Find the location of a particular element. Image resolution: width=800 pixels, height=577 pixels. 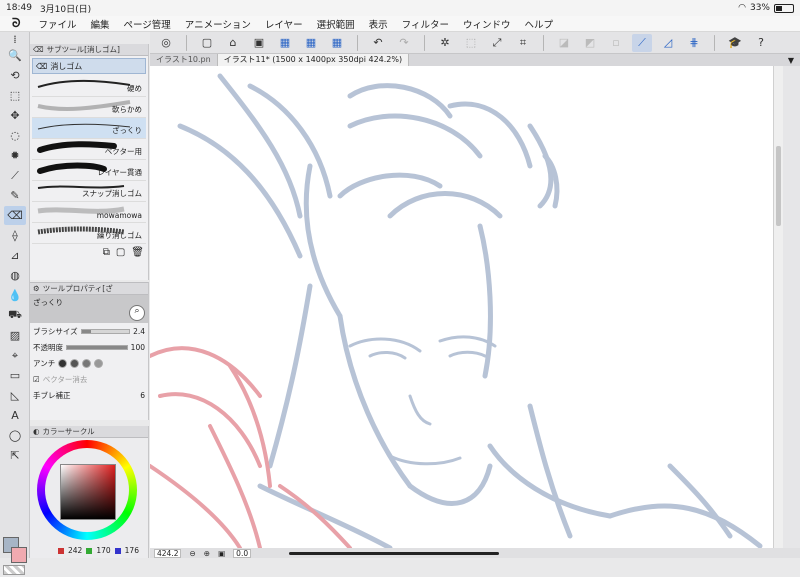

blend-tool-icon: 💧 is located at coordinates (15, 295).